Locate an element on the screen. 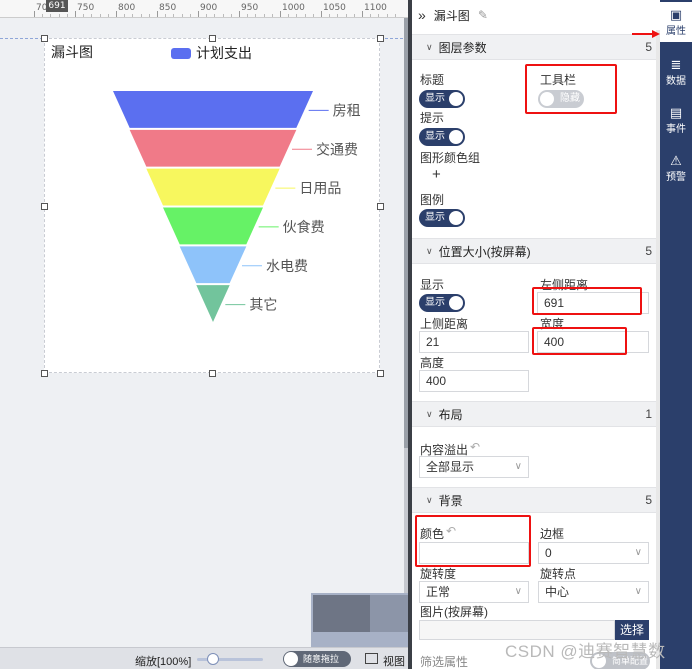  sidebar-item-properties: ▣ 属性 is located at coordinates (676, 22).